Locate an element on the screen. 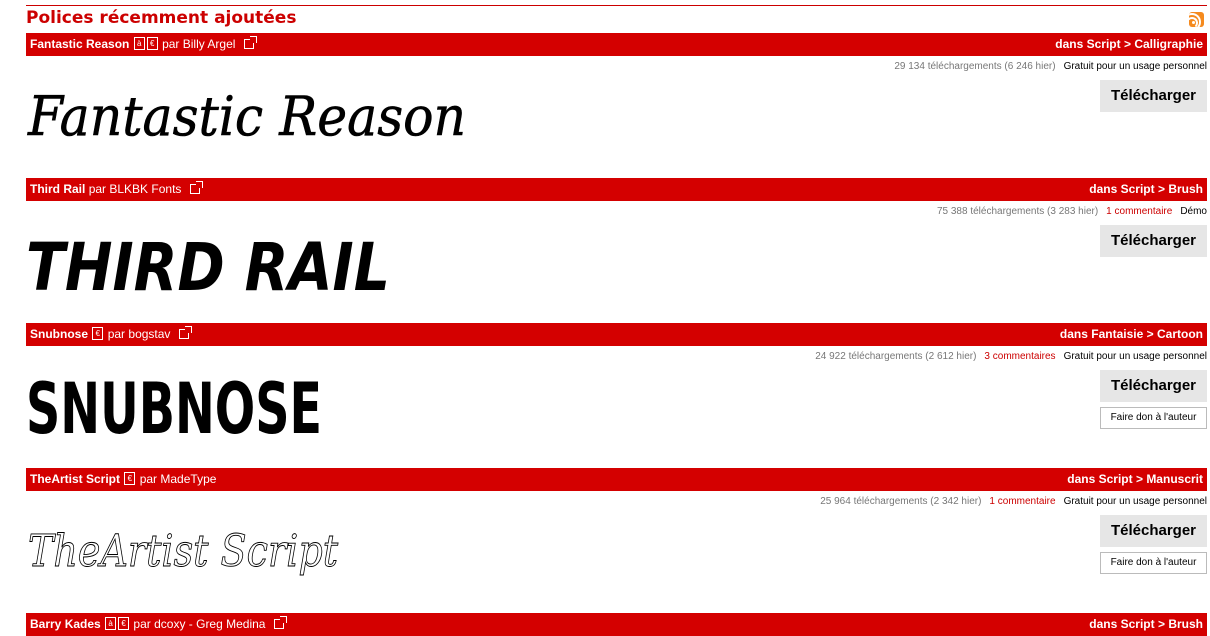  rss-icon is located at coordinates (1196, 19).